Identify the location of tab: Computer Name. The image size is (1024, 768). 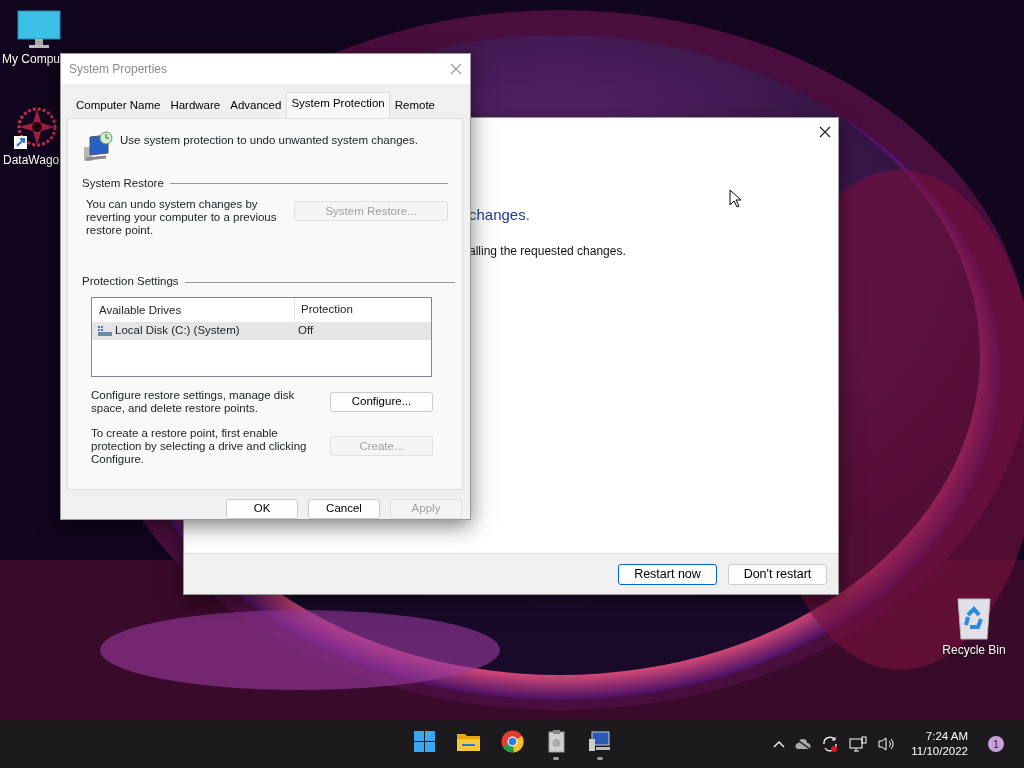
(118, 106).